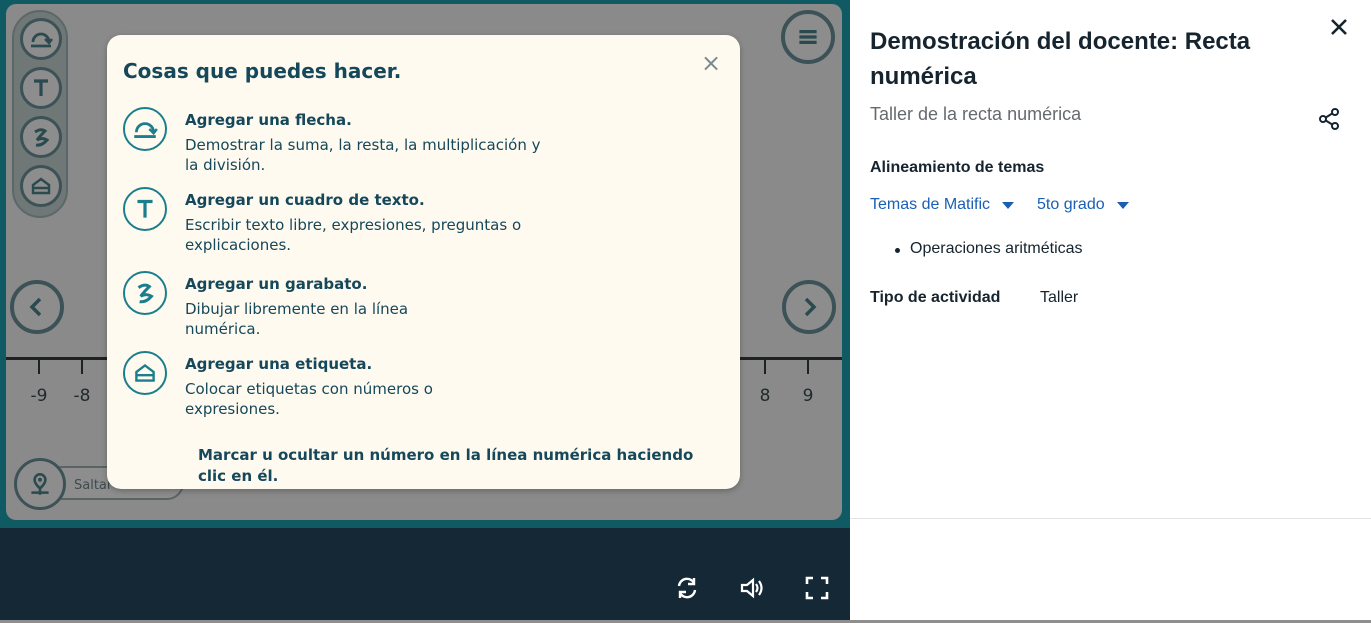 The image size is (1371, 623). Describe the element at coordinates (305, 200) in the screenshot. I see `help-item-title: Agregar un cuadro de texto.` at that location.